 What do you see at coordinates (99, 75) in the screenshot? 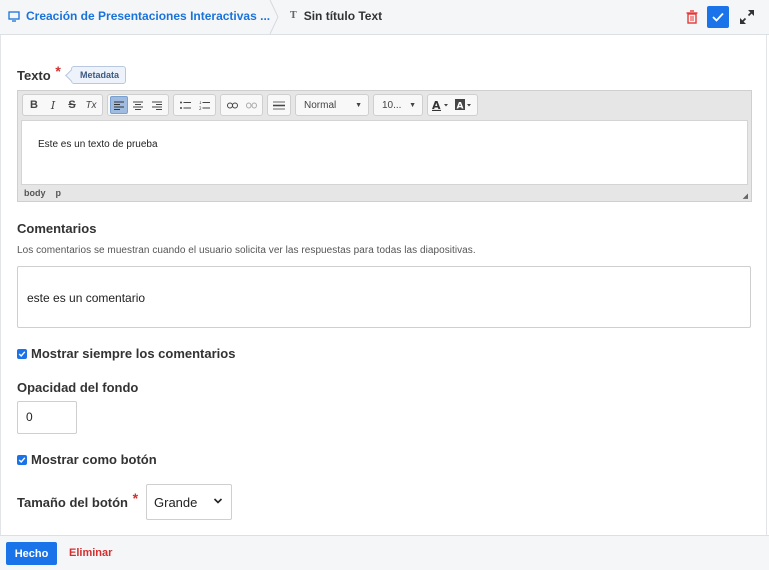
I see `metadata-tag: Metadata` at bounding box center [99, 75].